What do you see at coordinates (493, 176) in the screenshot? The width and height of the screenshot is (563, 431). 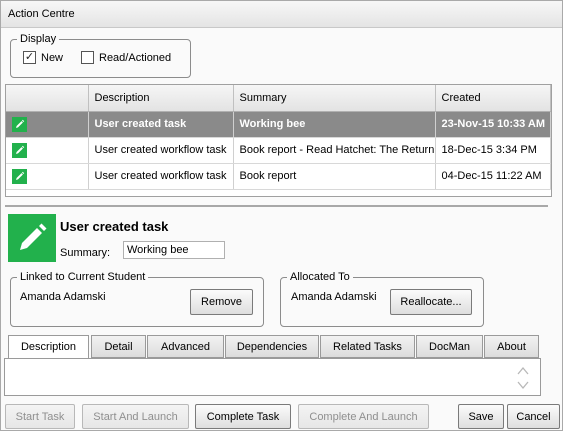 I see `row-created: 04-Dec-15 11:22 AM` at bounding box center [493, 176].